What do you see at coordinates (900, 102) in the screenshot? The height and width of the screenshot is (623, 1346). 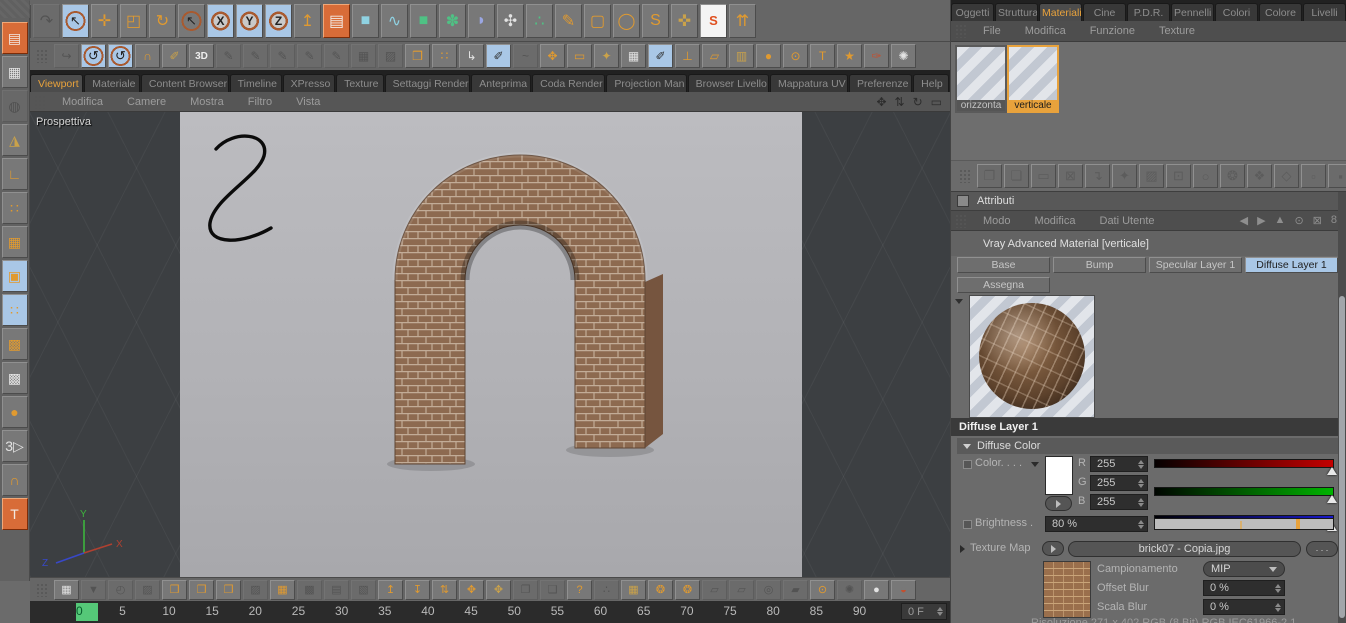 I see `zoom-view-icon: ⇅` at bounding box center [900, 102].